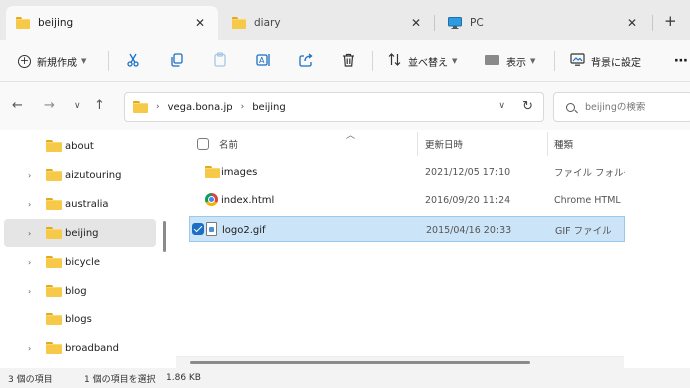 The image size is (690, 388). Describe the element at coordinates (407, 229) in the screenshot. I see `file-row-logo2-gif: logo2.gif 2015/04/16 20:33 GIF ファイル` at that location.